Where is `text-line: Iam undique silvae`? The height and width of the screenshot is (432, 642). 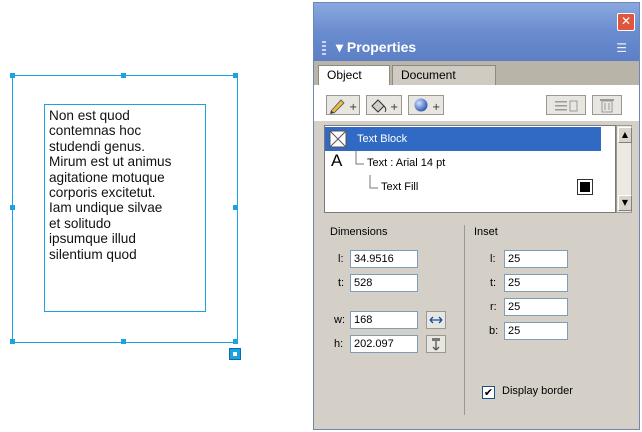
text-line: Iam undique silvae is located at coordinates (106, 208).